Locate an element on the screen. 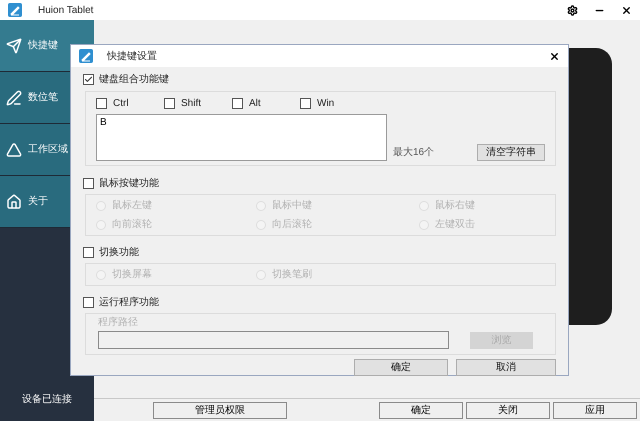  footer-button: 管理员权限 is located at coordinates (220, 410).